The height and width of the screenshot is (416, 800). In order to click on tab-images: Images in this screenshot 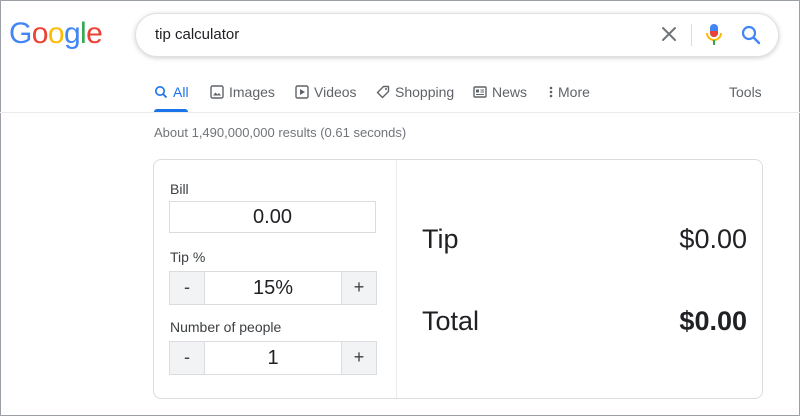, I will do `click(242, 92)`.